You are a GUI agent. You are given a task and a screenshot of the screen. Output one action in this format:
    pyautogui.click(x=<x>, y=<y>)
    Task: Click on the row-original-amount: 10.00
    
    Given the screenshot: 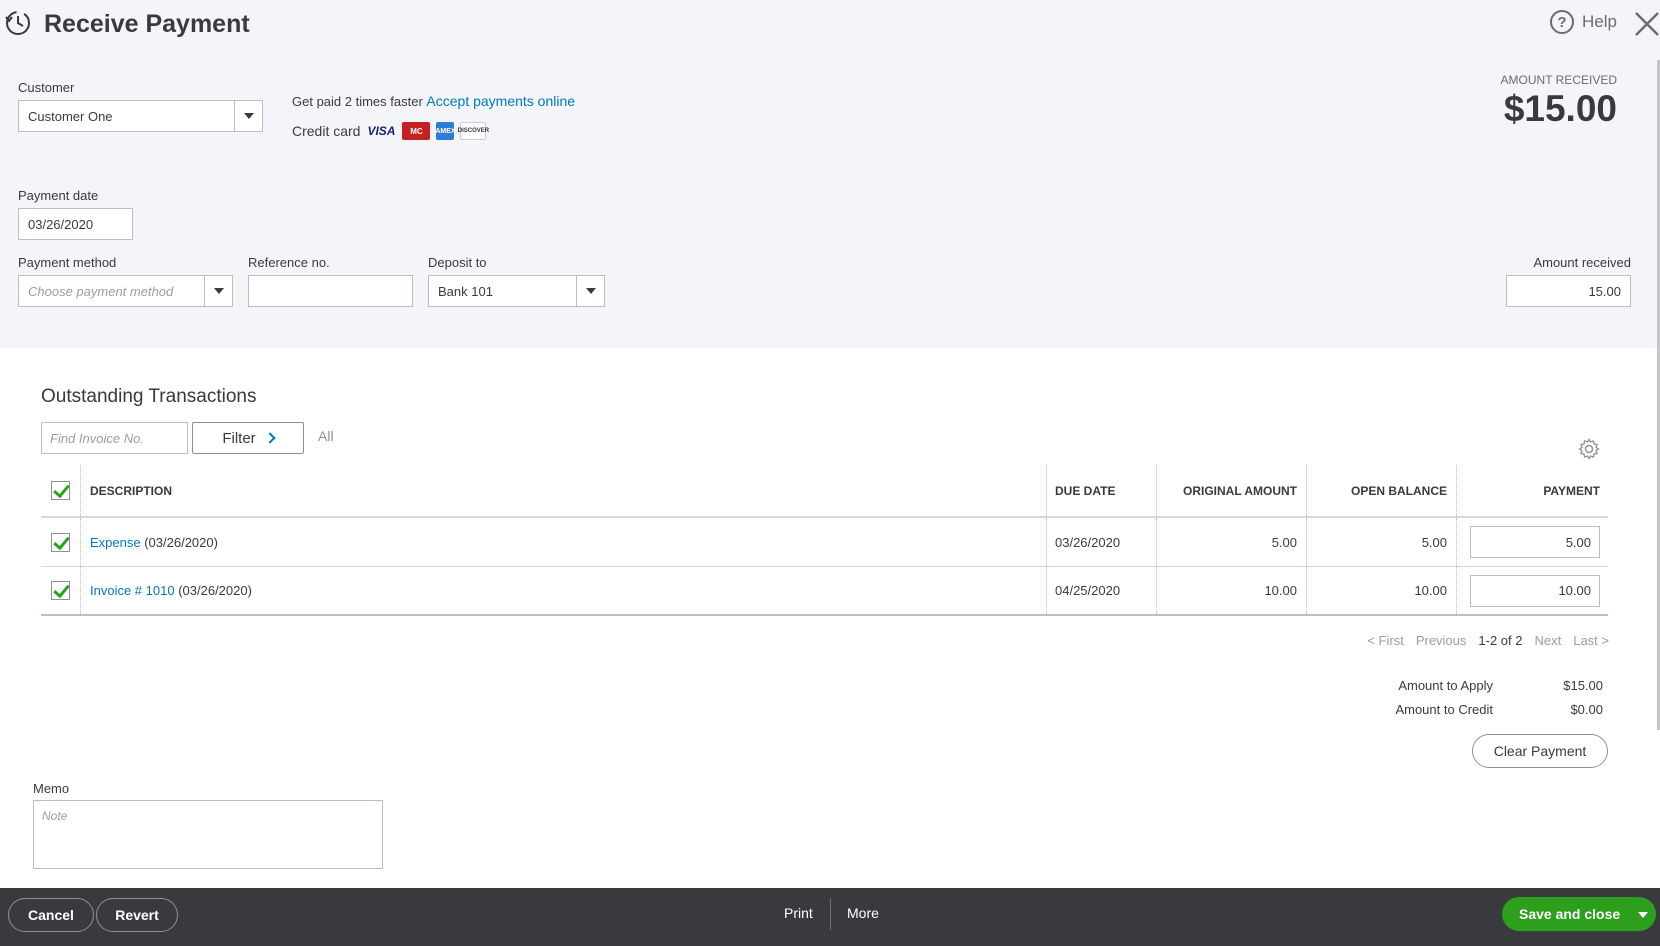 What is the action you would take?
    pyautogui.click(x=1232, y=590)
    